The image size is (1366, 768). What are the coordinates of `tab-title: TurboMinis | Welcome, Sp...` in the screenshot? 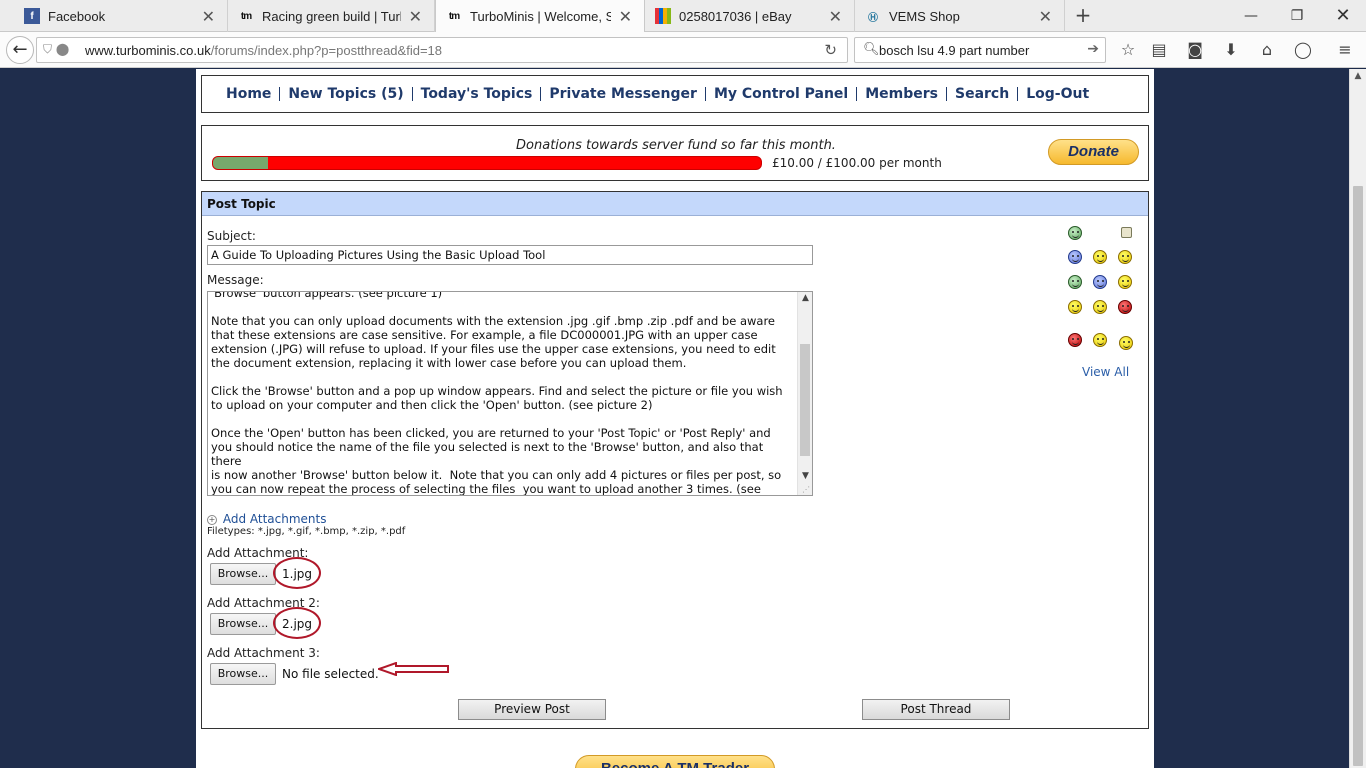 It's located at (540, 16).